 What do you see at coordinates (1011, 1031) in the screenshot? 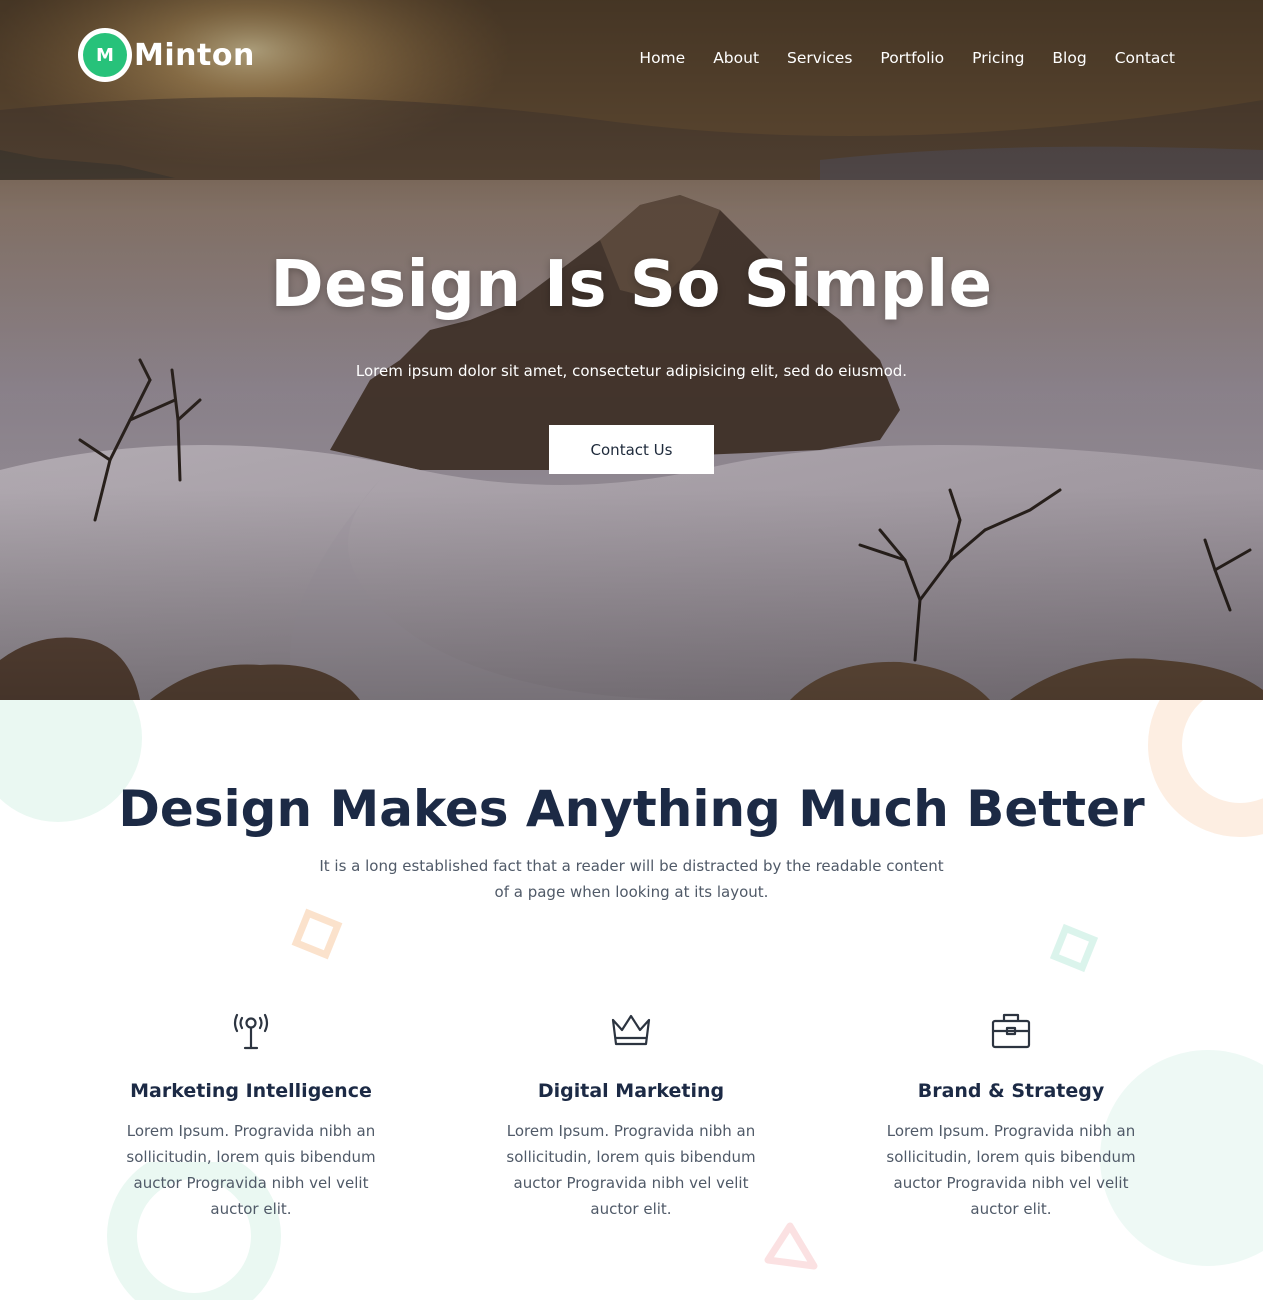
I see `briefcase-icon` at bounding box center [1011, 1031].